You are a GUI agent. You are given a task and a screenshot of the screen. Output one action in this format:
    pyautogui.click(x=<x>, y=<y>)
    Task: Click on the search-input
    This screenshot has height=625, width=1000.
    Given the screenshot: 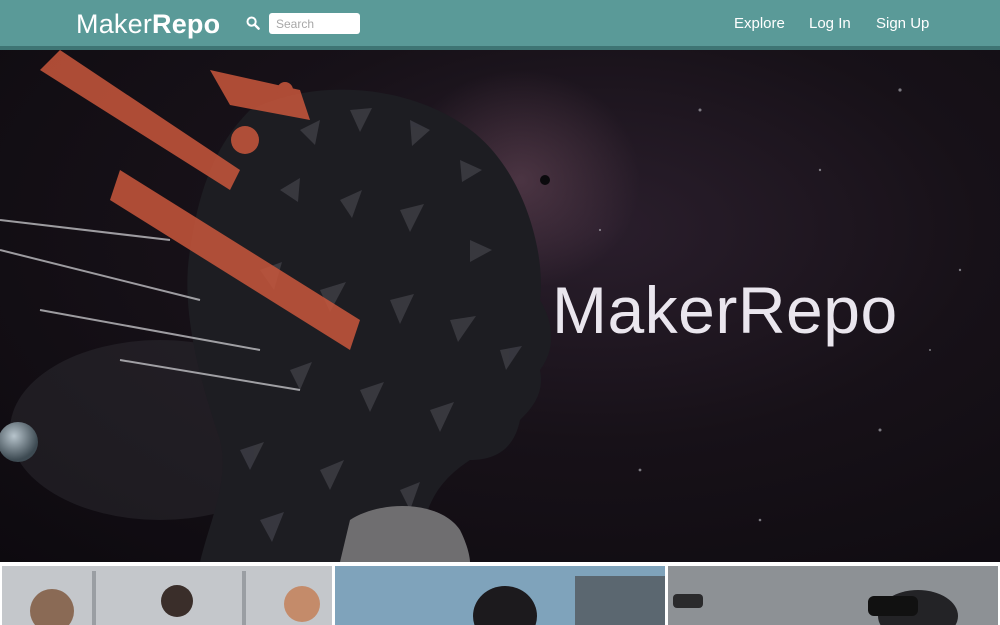 What is the action you would take?
    pyautogui.click(x=314, y=23)
    